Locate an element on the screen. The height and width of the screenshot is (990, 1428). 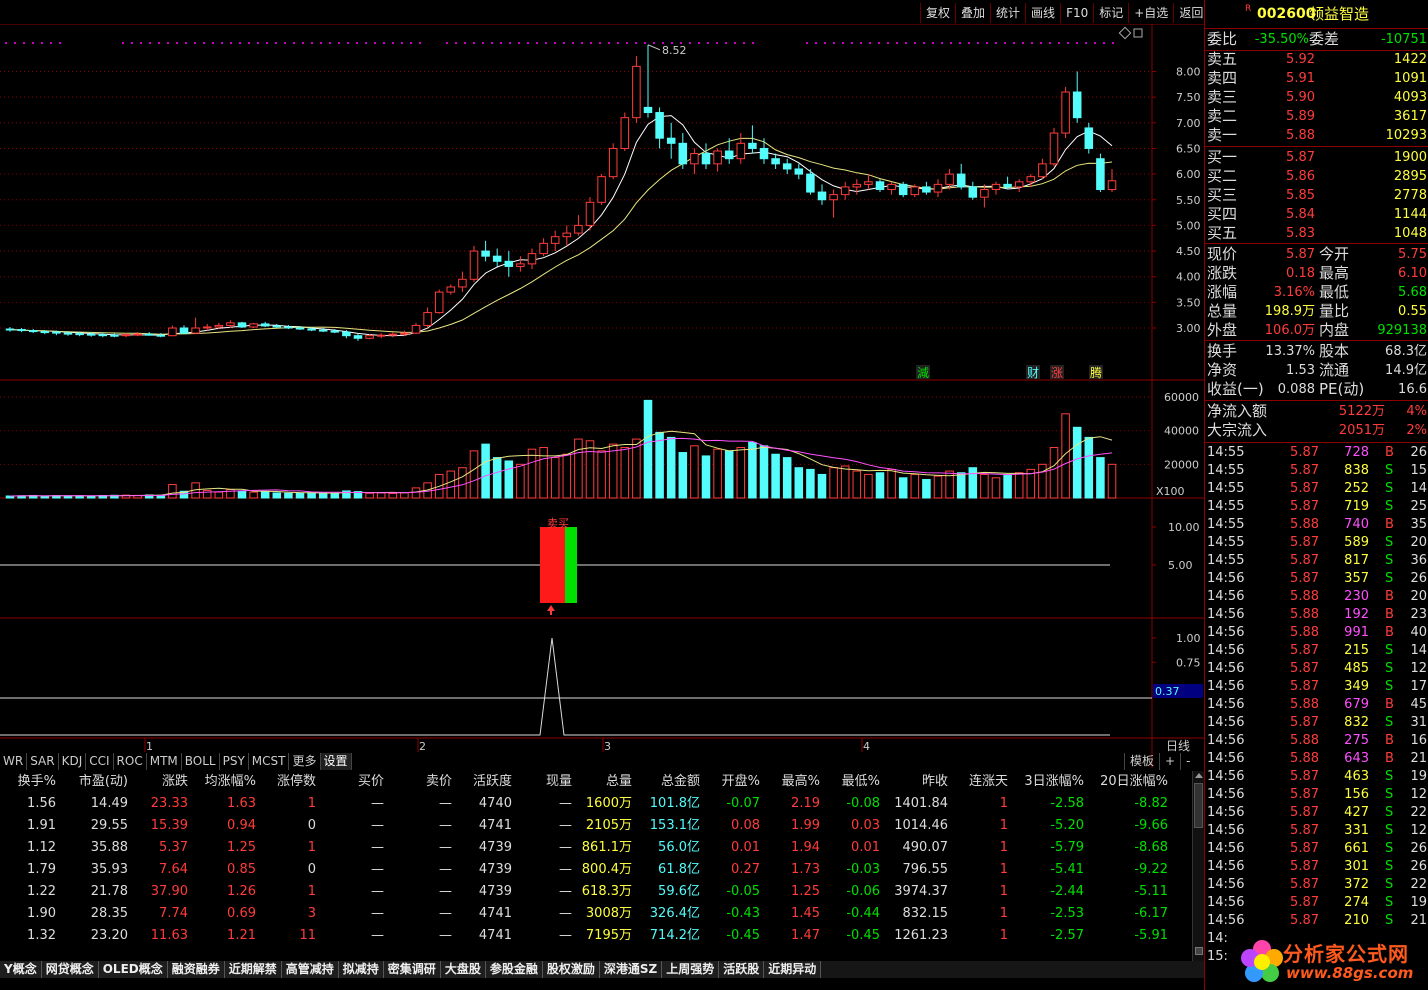
template-tab-2: - is located at coordinates (1187, 761).